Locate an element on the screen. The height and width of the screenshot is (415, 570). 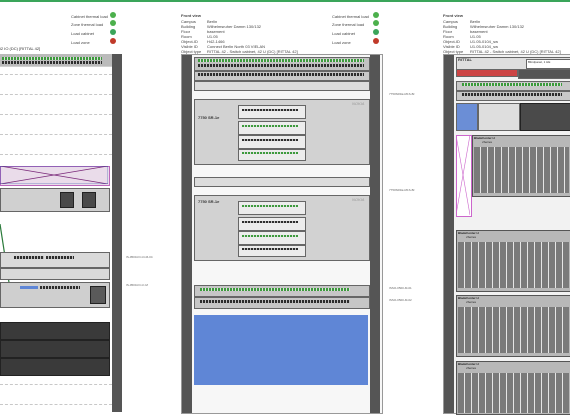
legend-zone-thermal: Zone thermal load is located at coordinates (87, 24).